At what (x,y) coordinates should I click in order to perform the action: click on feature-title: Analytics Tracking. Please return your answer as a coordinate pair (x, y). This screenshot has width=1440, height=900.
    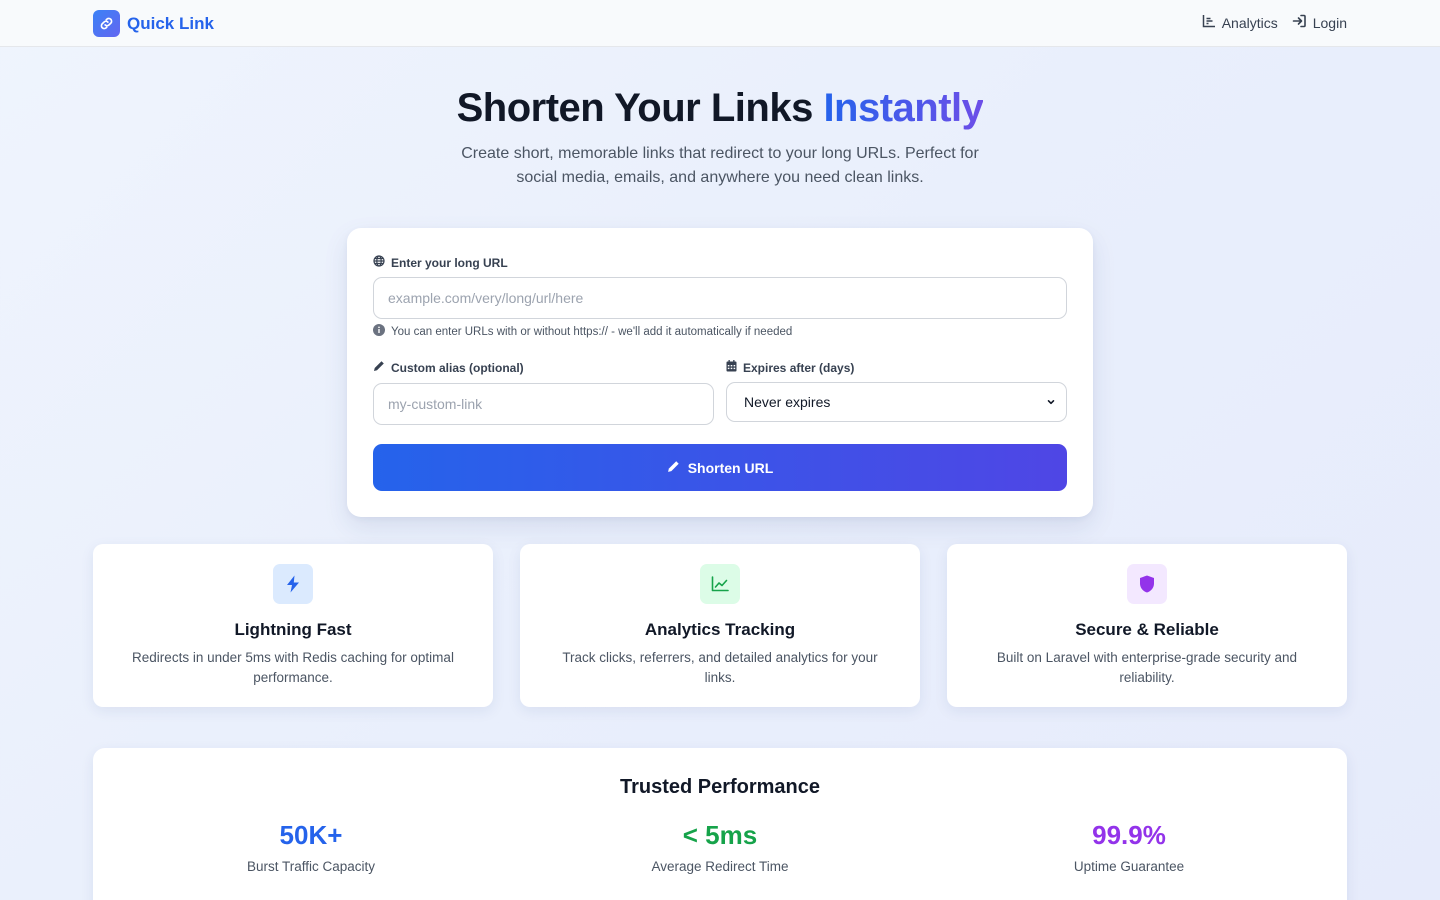
    Looking at the image, I should click on (720, 629).